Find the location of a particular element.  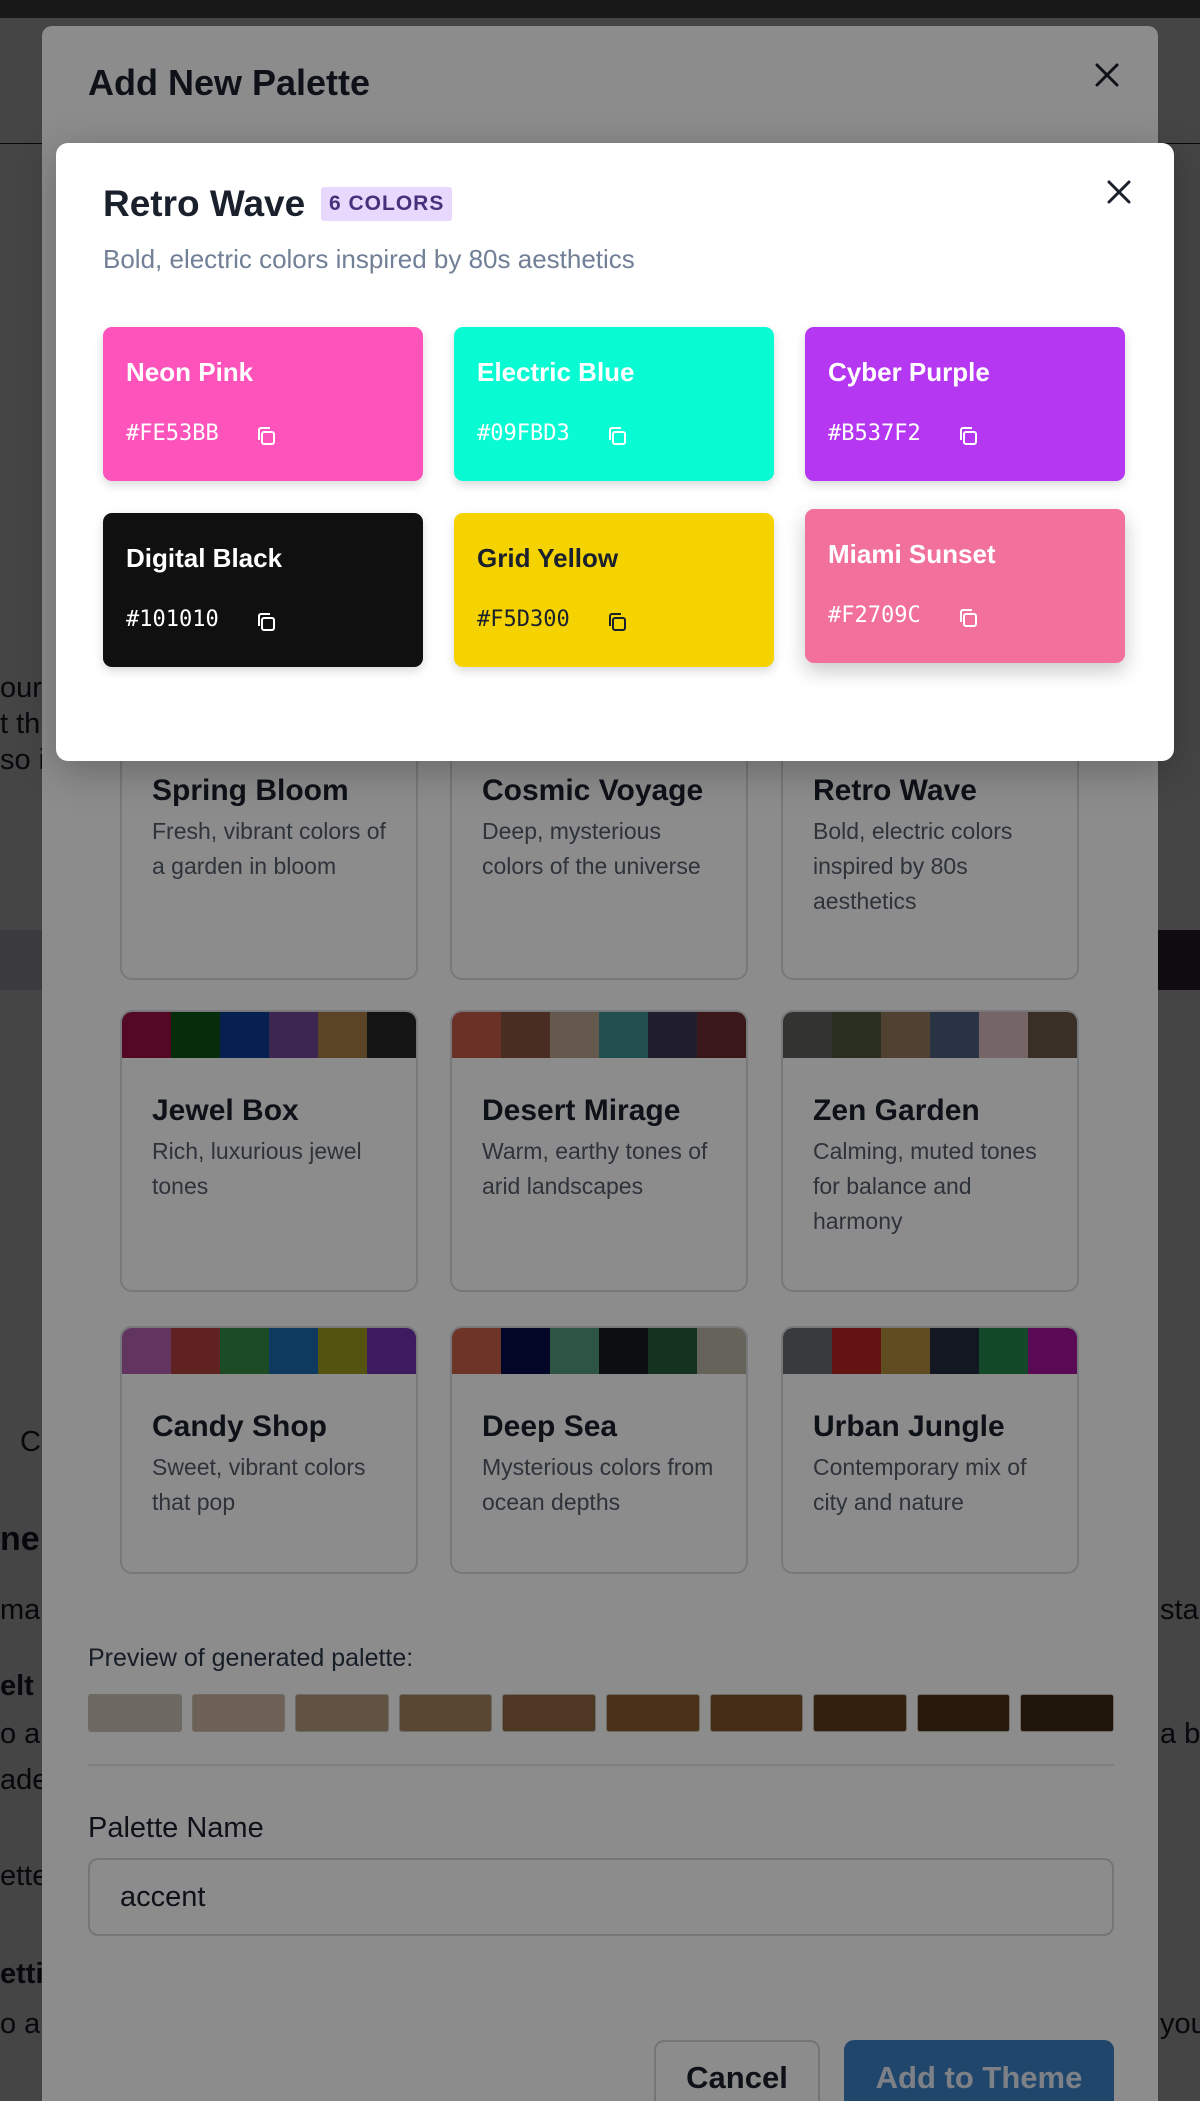

color-swatch-digital-black: Digital Black #101010 is located at coordinates (263, 590).